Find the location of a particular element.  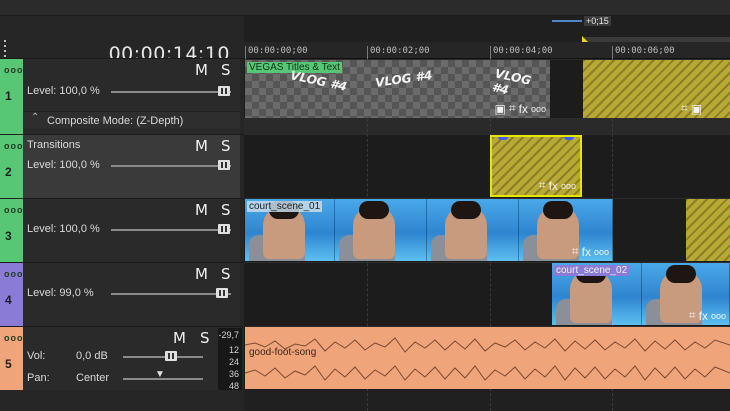

track-body: M S Level: 99,0 % is located at coordinates (131, 294).